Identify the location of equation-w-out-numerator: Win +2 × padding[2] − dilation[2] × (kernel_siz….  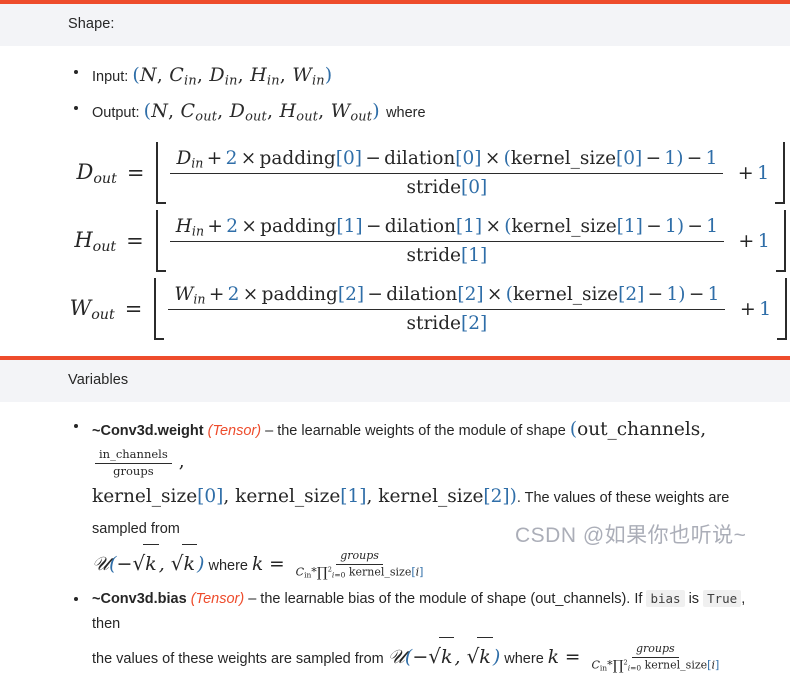
(447, 297).